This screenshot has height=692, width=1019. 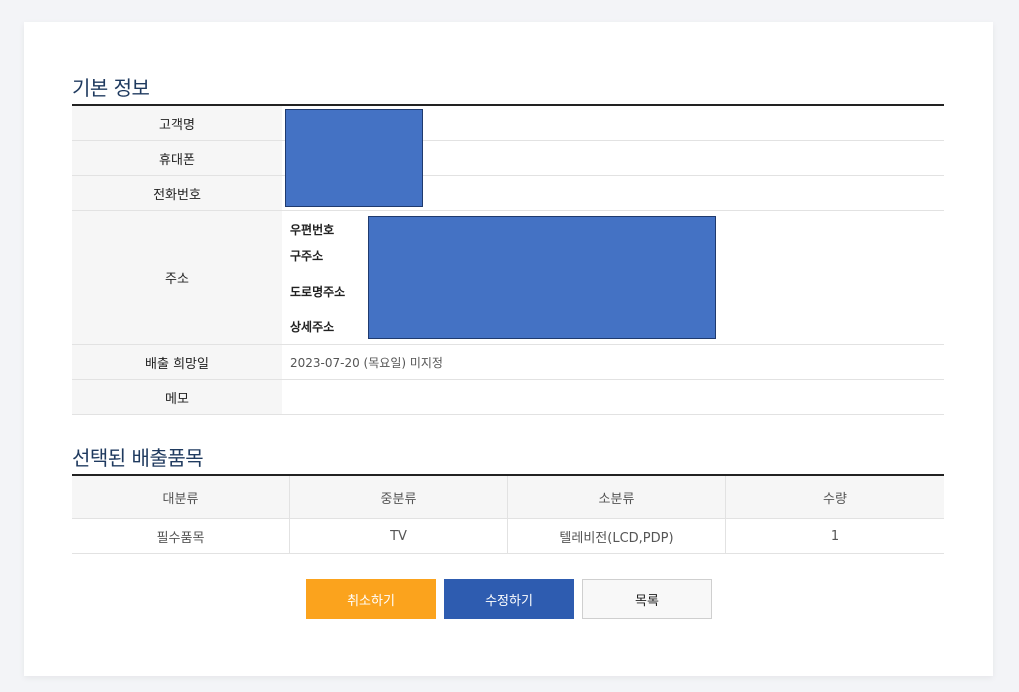 I want to click on list-button: 목록, so click(x=647, y=599).